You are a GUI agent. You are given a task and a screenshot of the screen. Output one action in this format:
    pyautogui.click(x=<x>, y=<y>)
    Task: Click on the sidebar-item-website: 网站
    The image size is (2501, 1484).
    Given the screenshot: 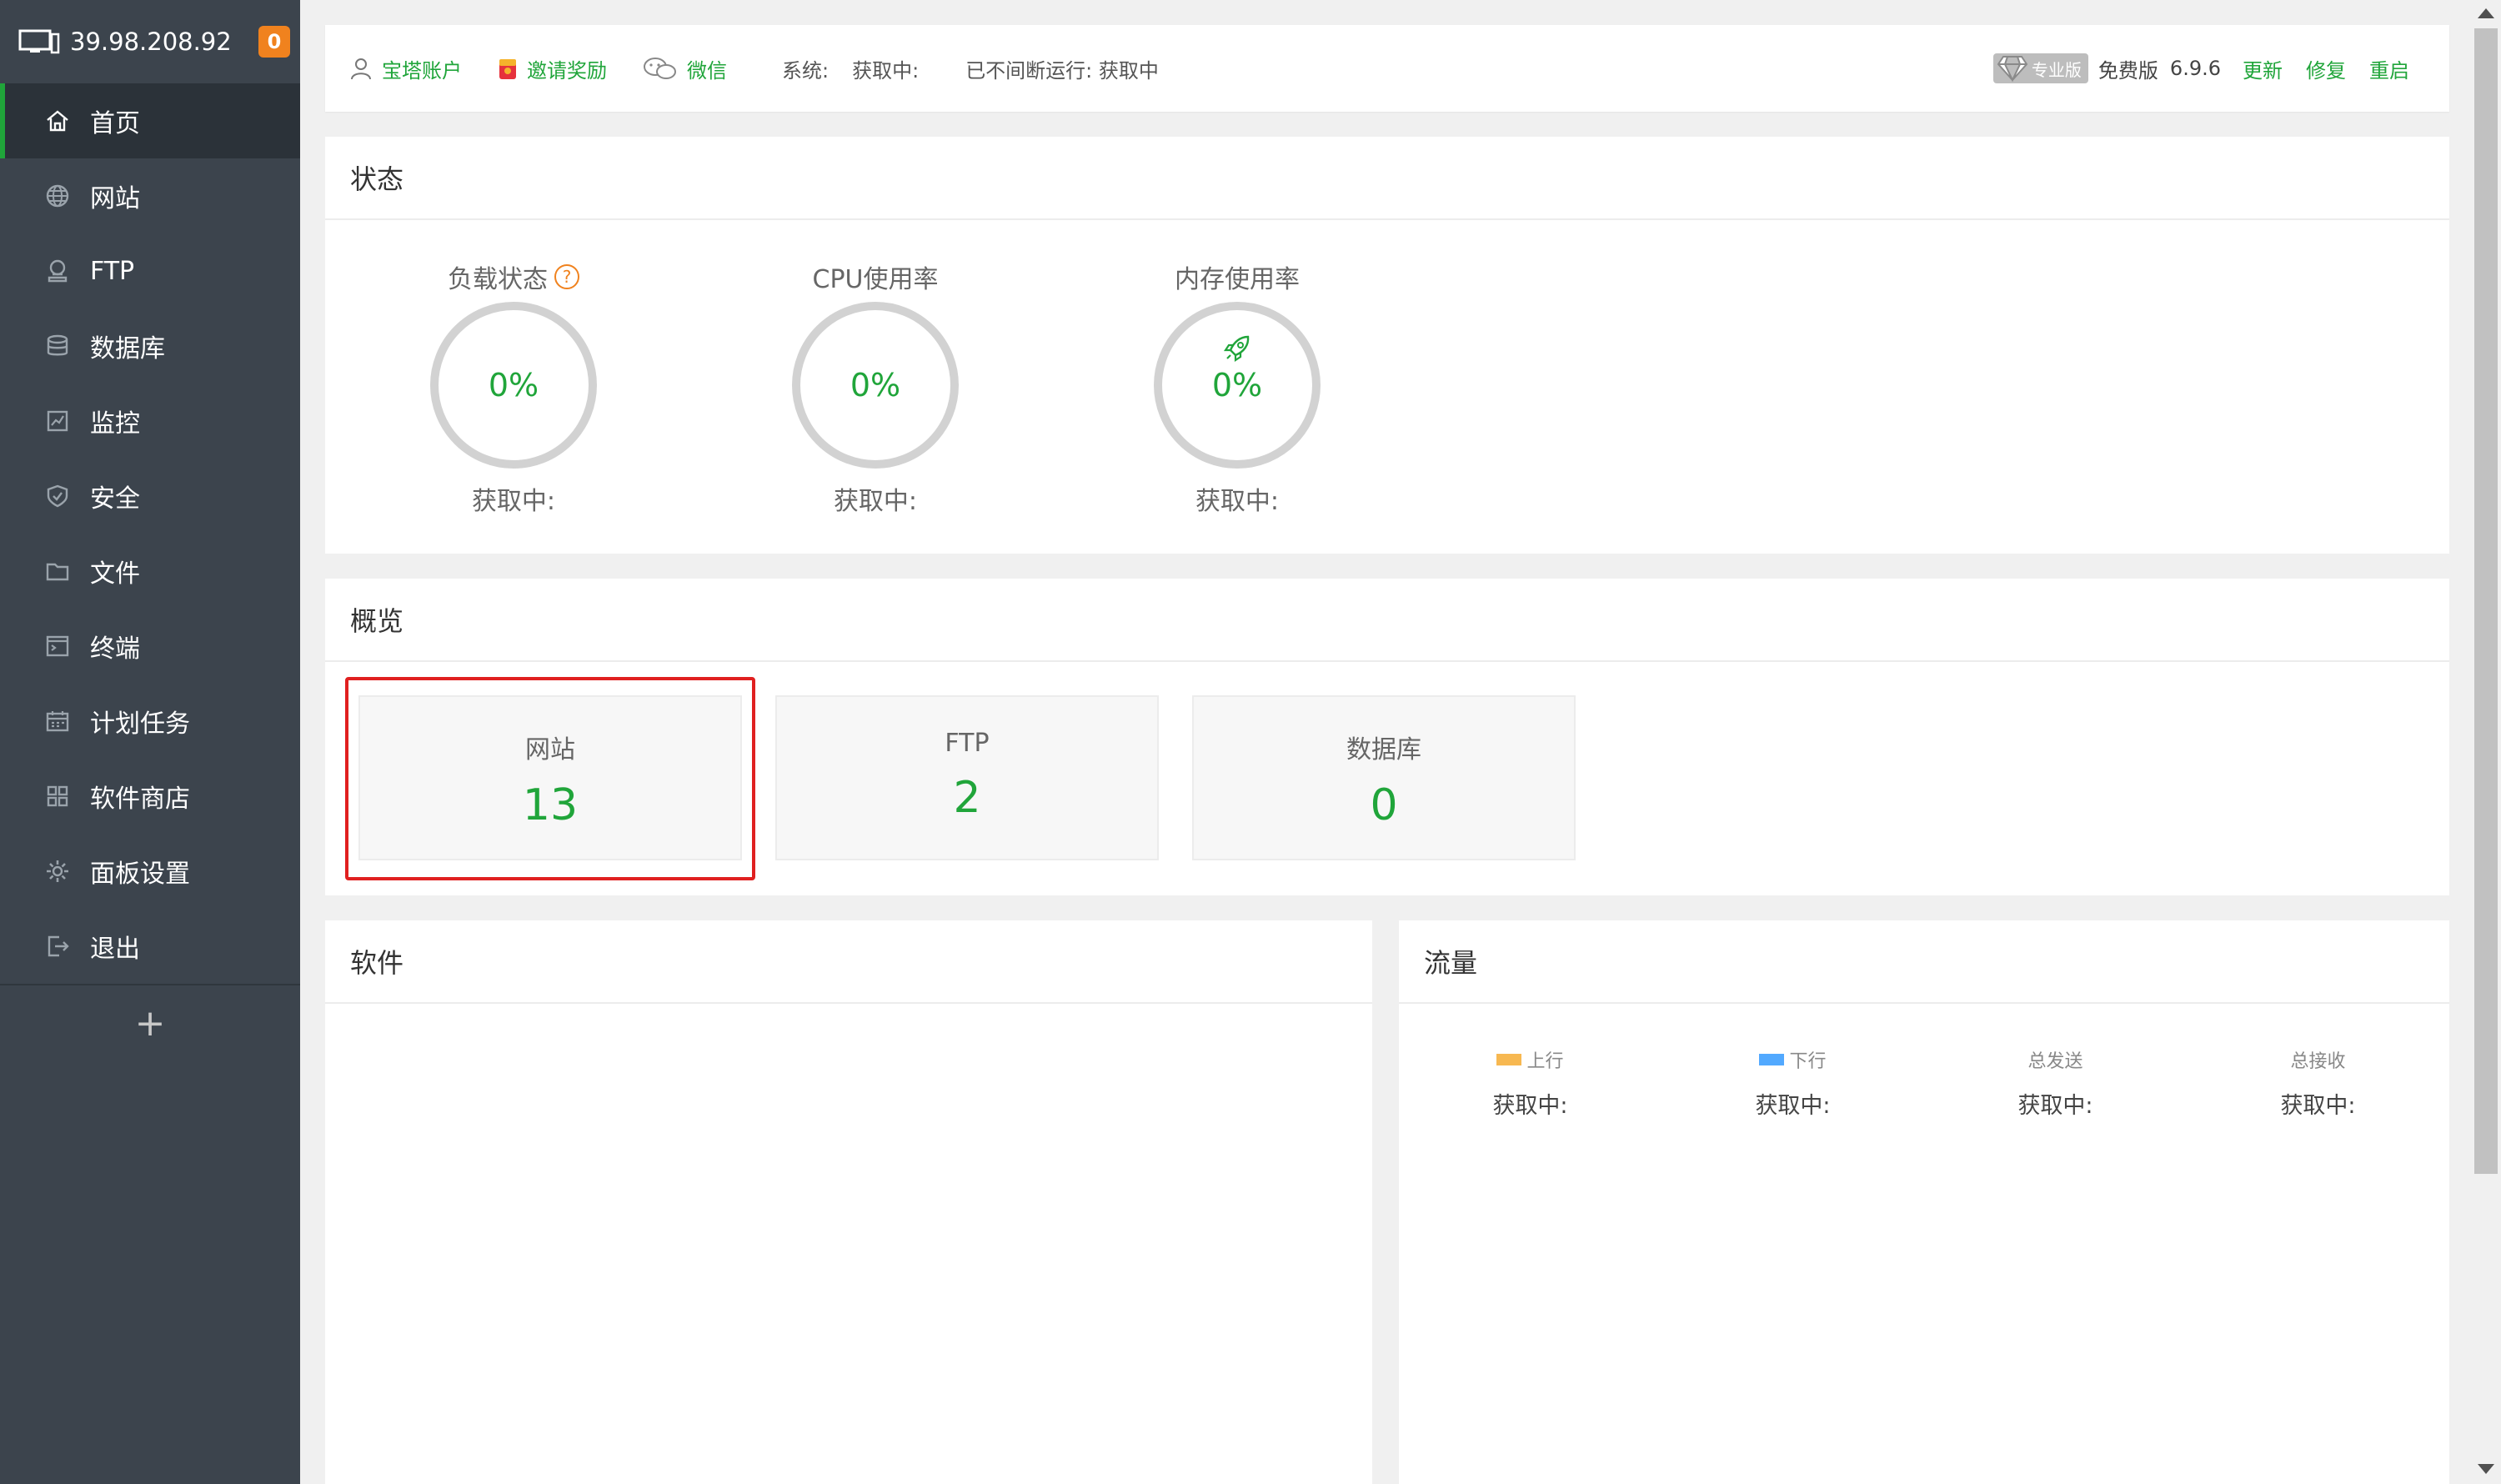 What is the action you would take?
    pyautogui.click(x=150, y=195)
    